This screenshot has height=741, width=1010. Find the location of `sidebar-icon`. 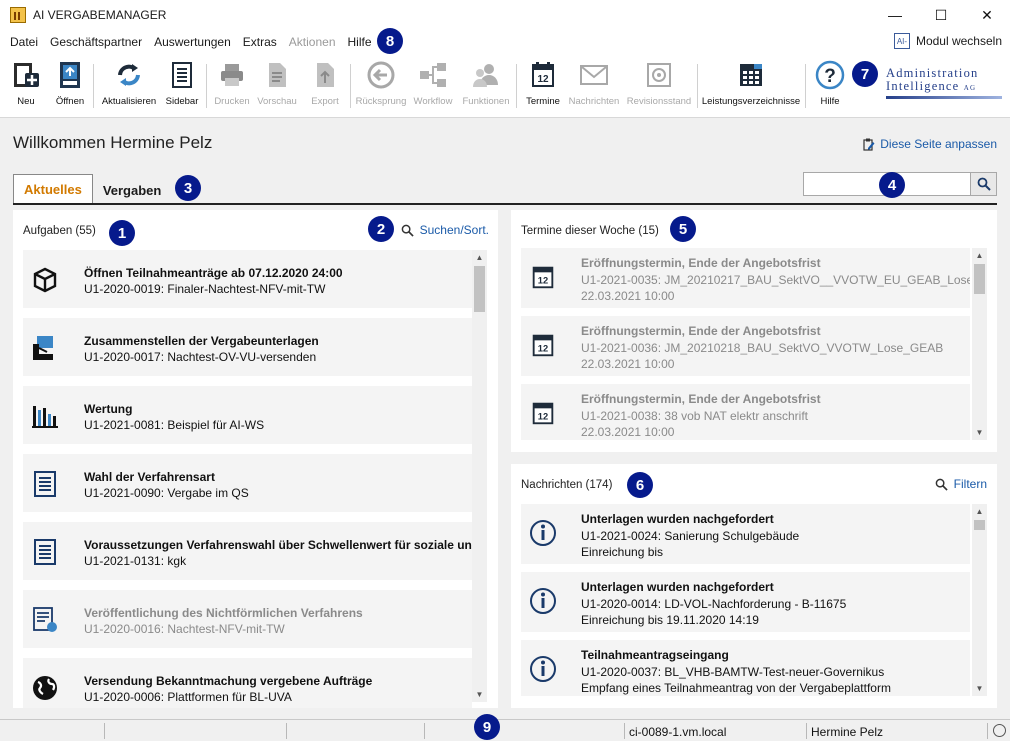

sidebar-icon is located at coordinates (182, 75).